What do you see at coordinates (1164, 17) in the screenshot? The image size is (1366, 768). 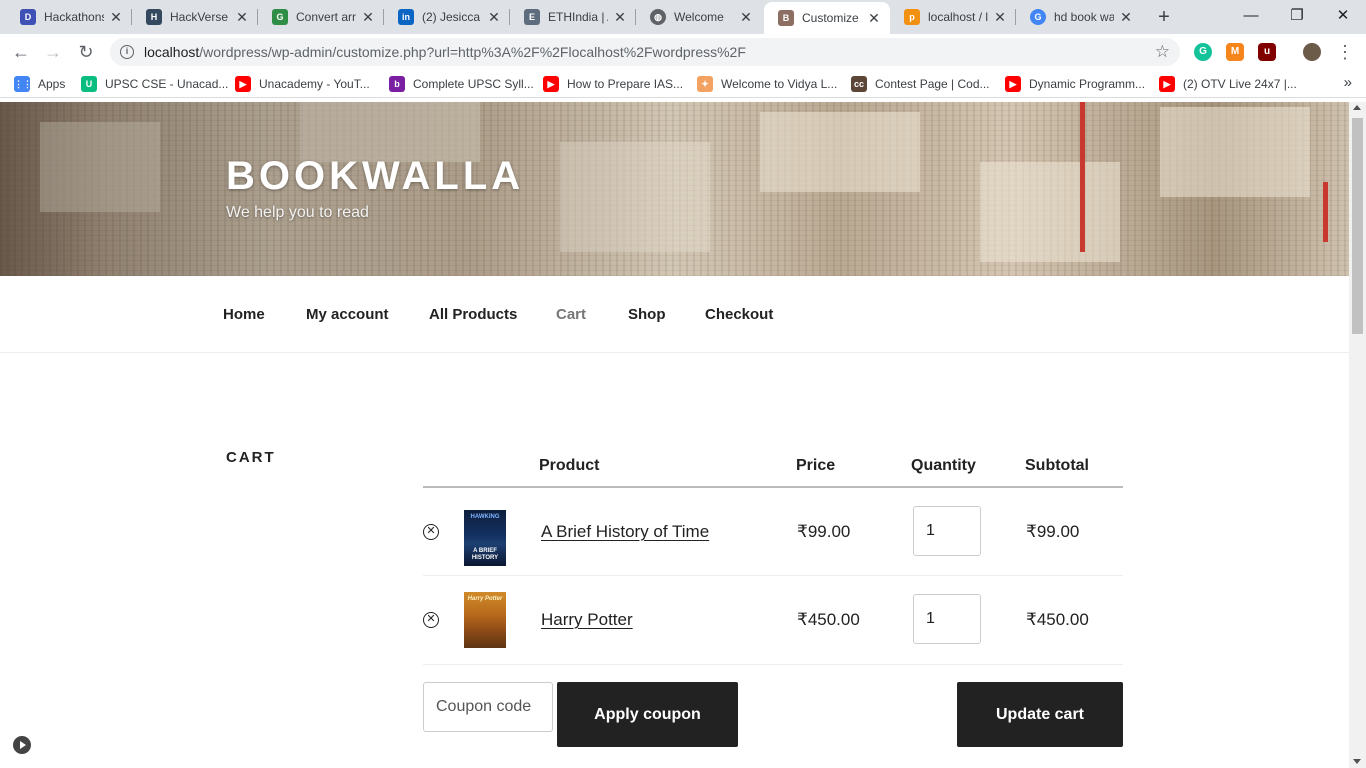 I see `new-tab-button: +` at bounding box center [1164, 17].